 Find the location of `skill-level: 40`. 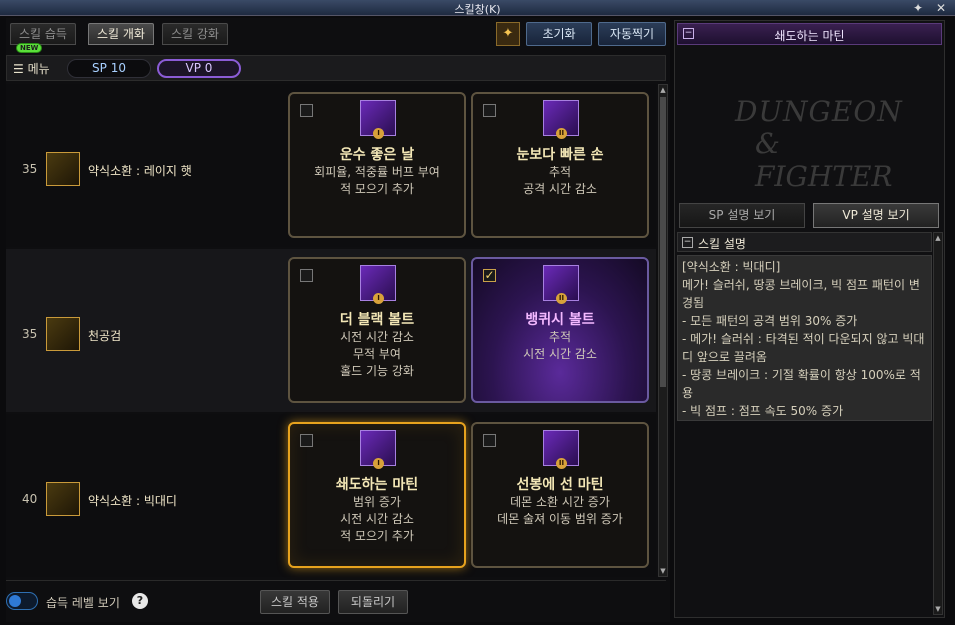

skill-level: 40 is located at coordinates (30, 499).